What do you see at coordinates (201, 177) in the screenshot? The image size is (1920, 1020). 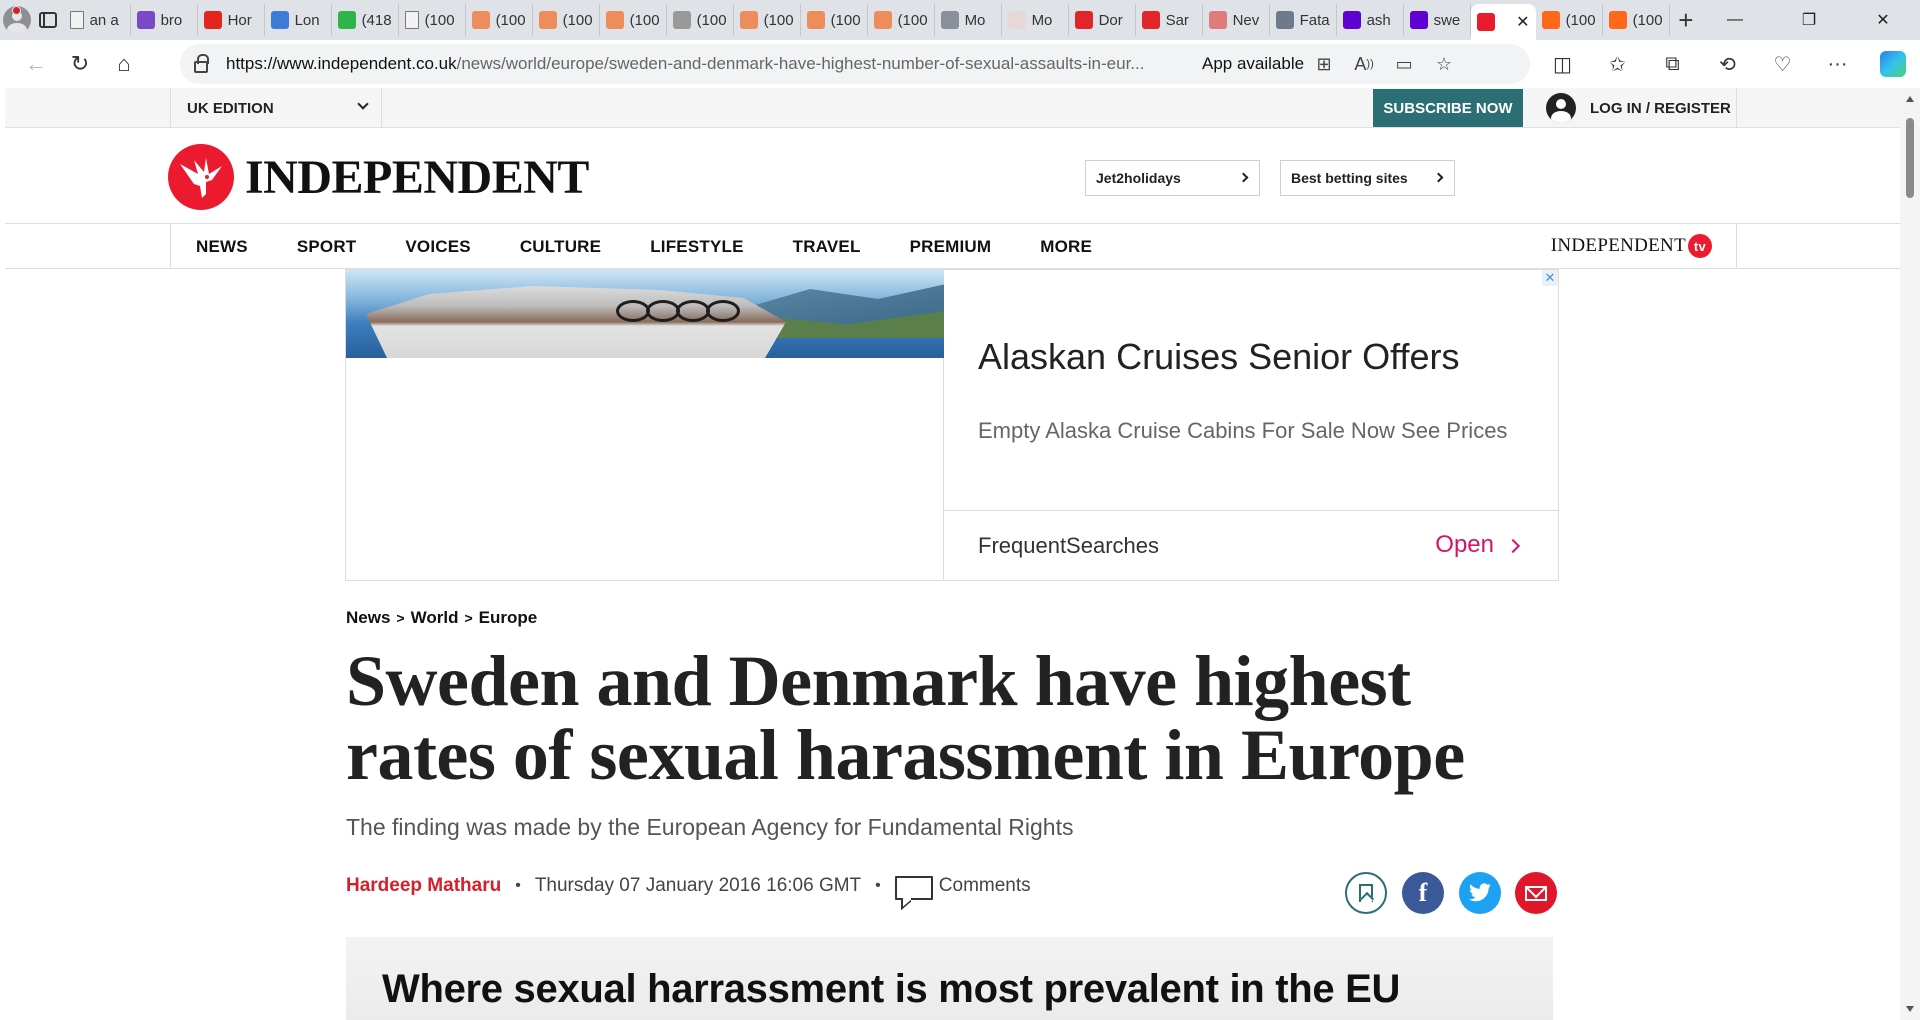 I see `independent-eagle-icon` at bounding box center [201, 177].